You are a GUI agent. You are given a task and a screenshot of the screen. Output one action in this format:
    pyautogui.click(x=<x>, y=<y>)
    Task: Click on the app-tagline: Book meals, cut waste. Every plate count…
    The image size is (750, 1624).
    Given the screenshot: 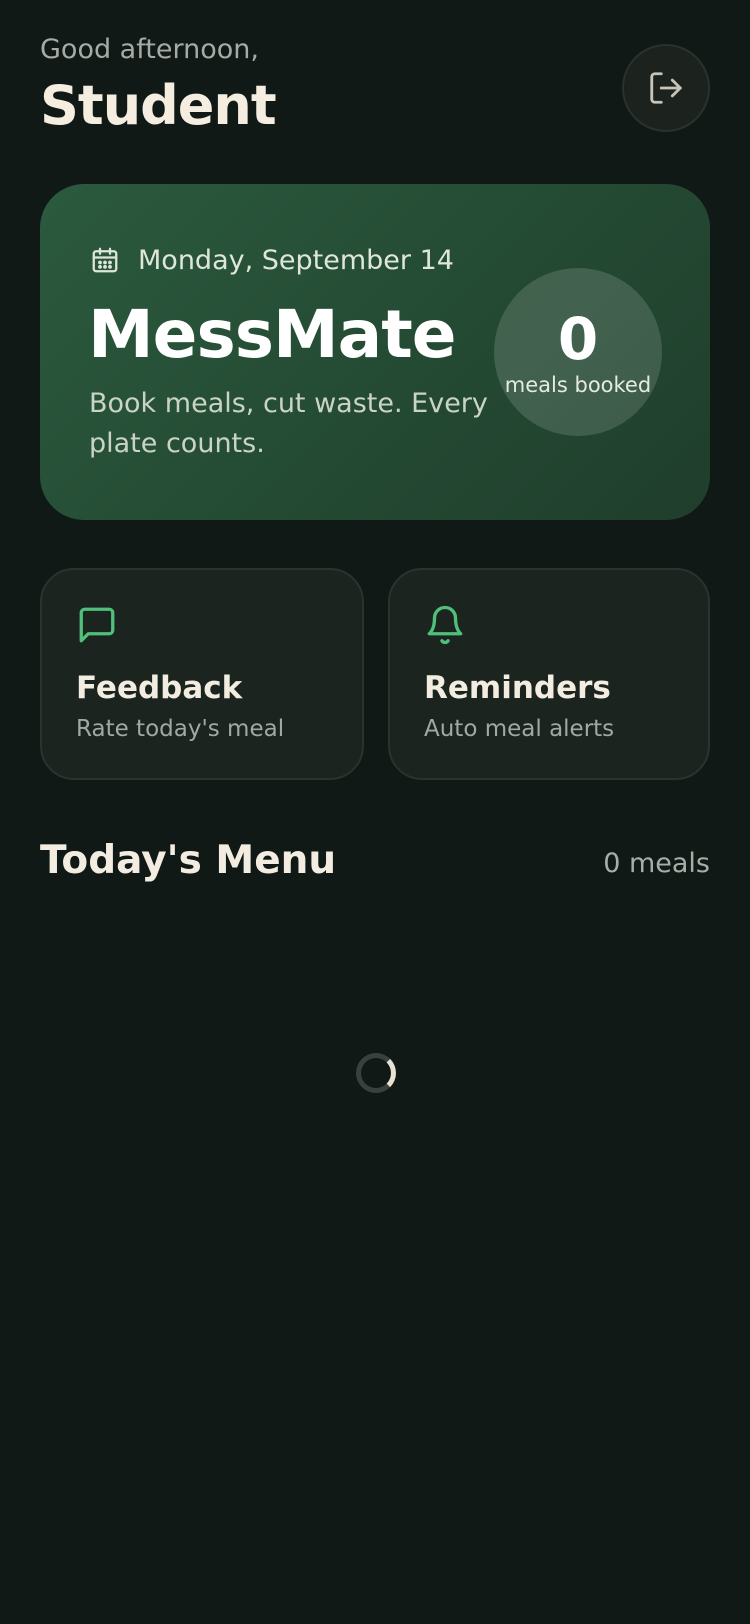 What is the action you would take?
    pyautogui.click(x=288, y=423)
    